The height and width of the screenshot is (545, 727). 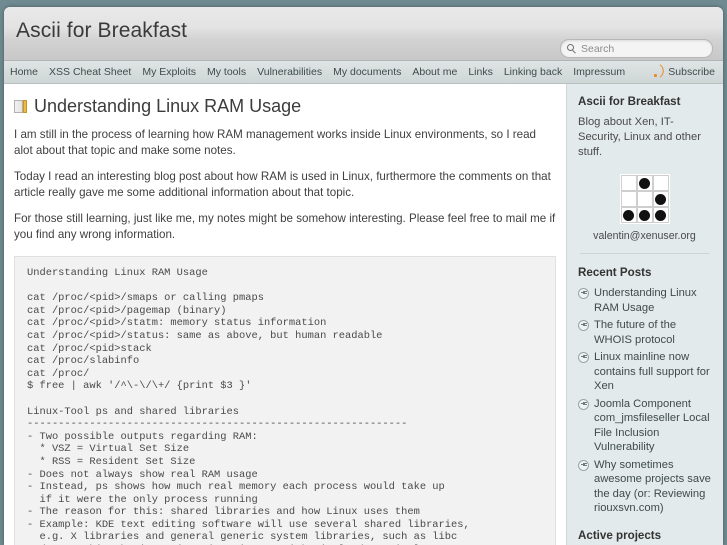 I want to click on list-item: Understanding Linux RAM Usage, so click(x=644, y=300).